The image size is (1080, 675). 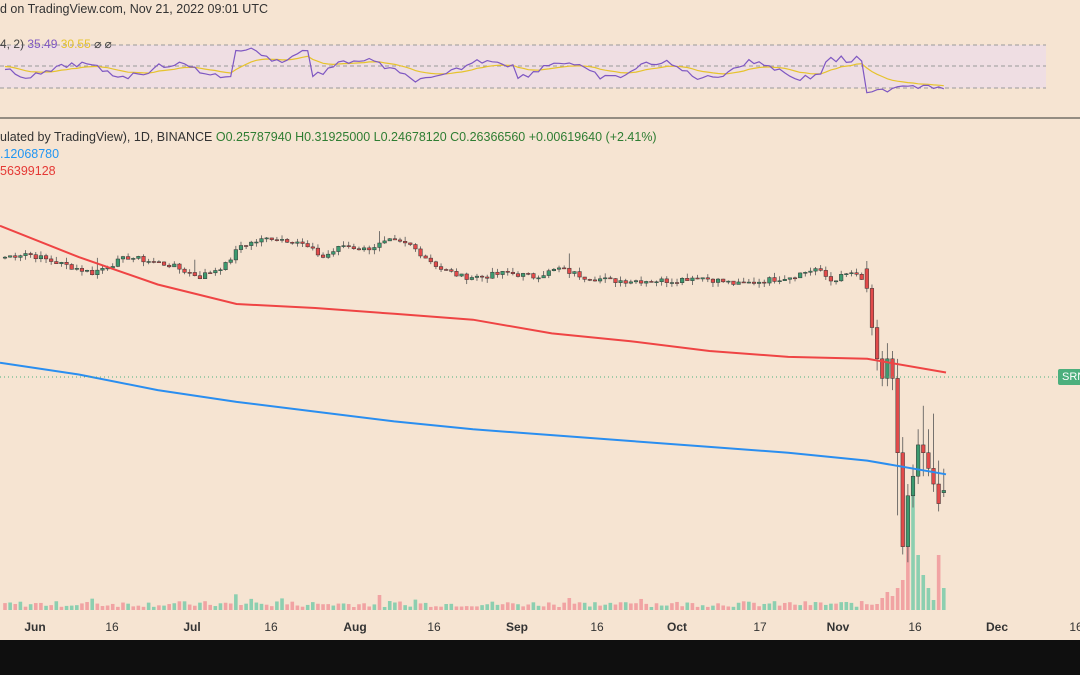 I want to click on visibility-icon: ⌀ ⌀, so click(x=103, y=44).